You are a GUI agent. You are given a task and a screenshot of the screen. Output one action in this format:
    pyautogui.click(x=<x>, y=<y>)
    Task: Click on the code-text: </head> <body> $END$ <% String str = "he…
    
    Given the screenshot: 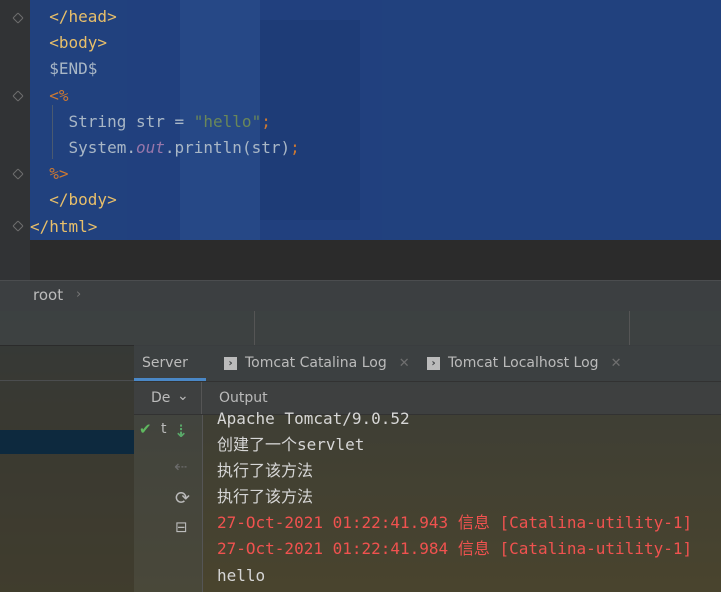 What is the action you would take?
    pyautogui.click(x=165, y=122)
    